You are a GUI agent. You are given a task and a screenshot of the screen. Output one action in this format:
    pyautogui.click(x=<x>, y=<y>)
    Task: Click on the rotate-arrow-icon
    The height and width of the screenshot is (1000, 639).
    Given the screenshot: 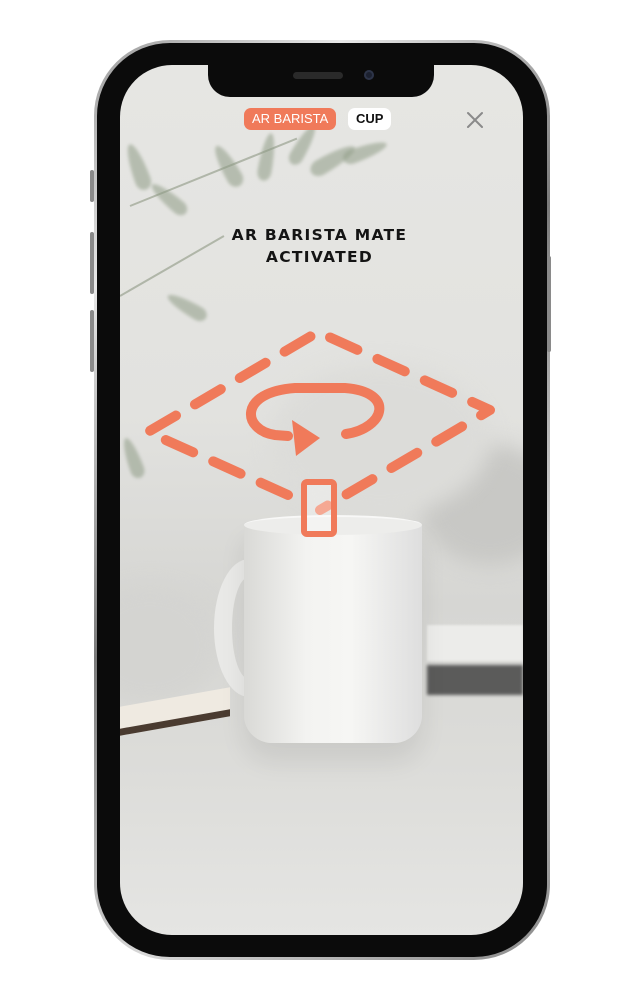 What is the action you would take?
    pyautogui.click(x=315, y=419)
    